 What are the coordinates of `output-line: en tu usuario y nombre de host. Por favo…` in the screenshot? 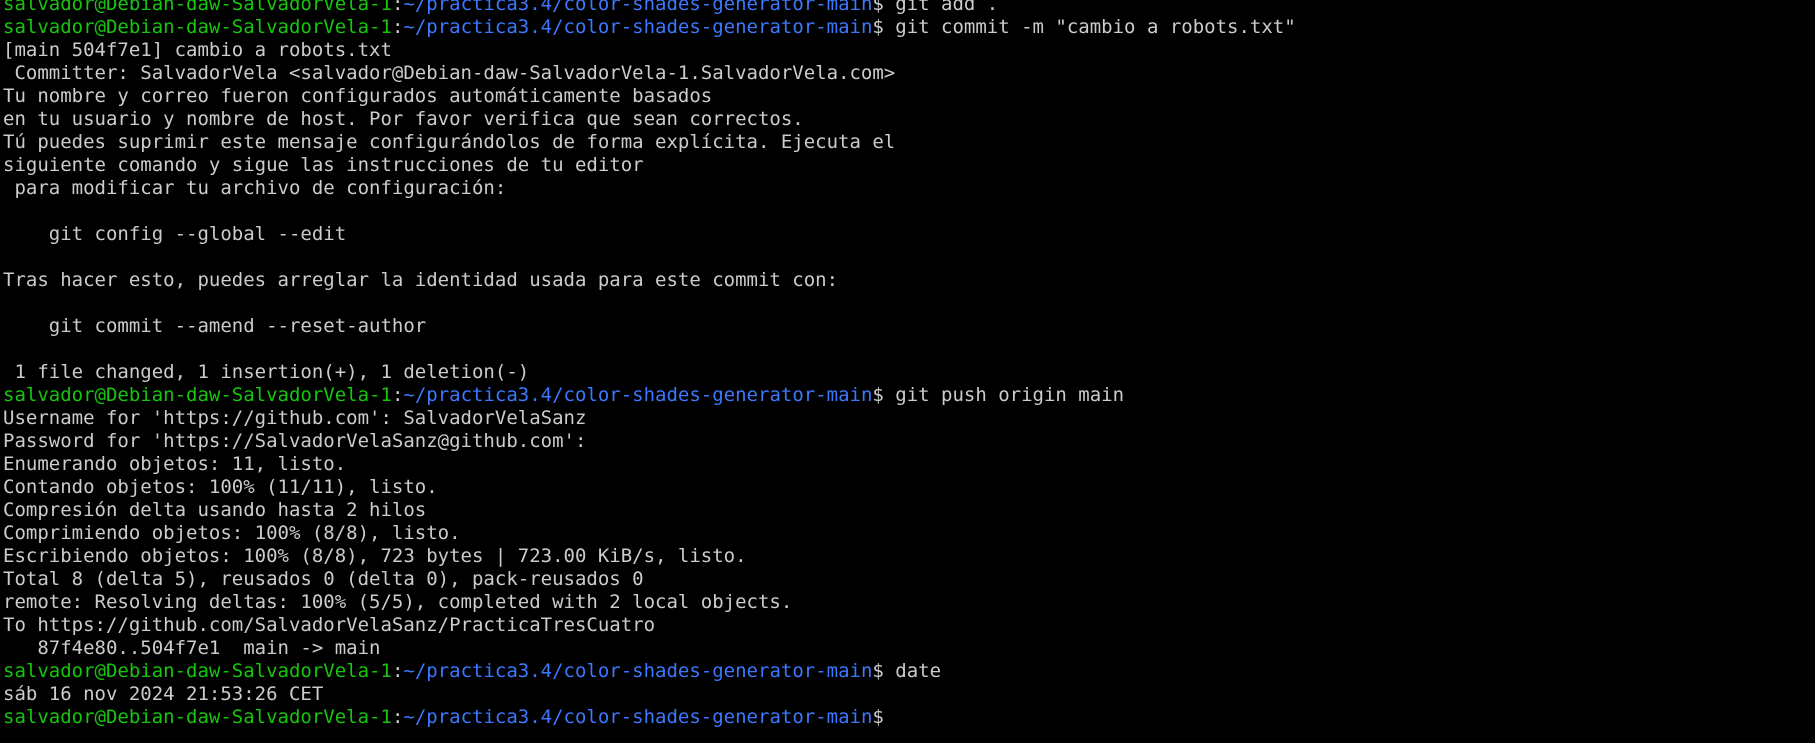 It's located at (908, 119).